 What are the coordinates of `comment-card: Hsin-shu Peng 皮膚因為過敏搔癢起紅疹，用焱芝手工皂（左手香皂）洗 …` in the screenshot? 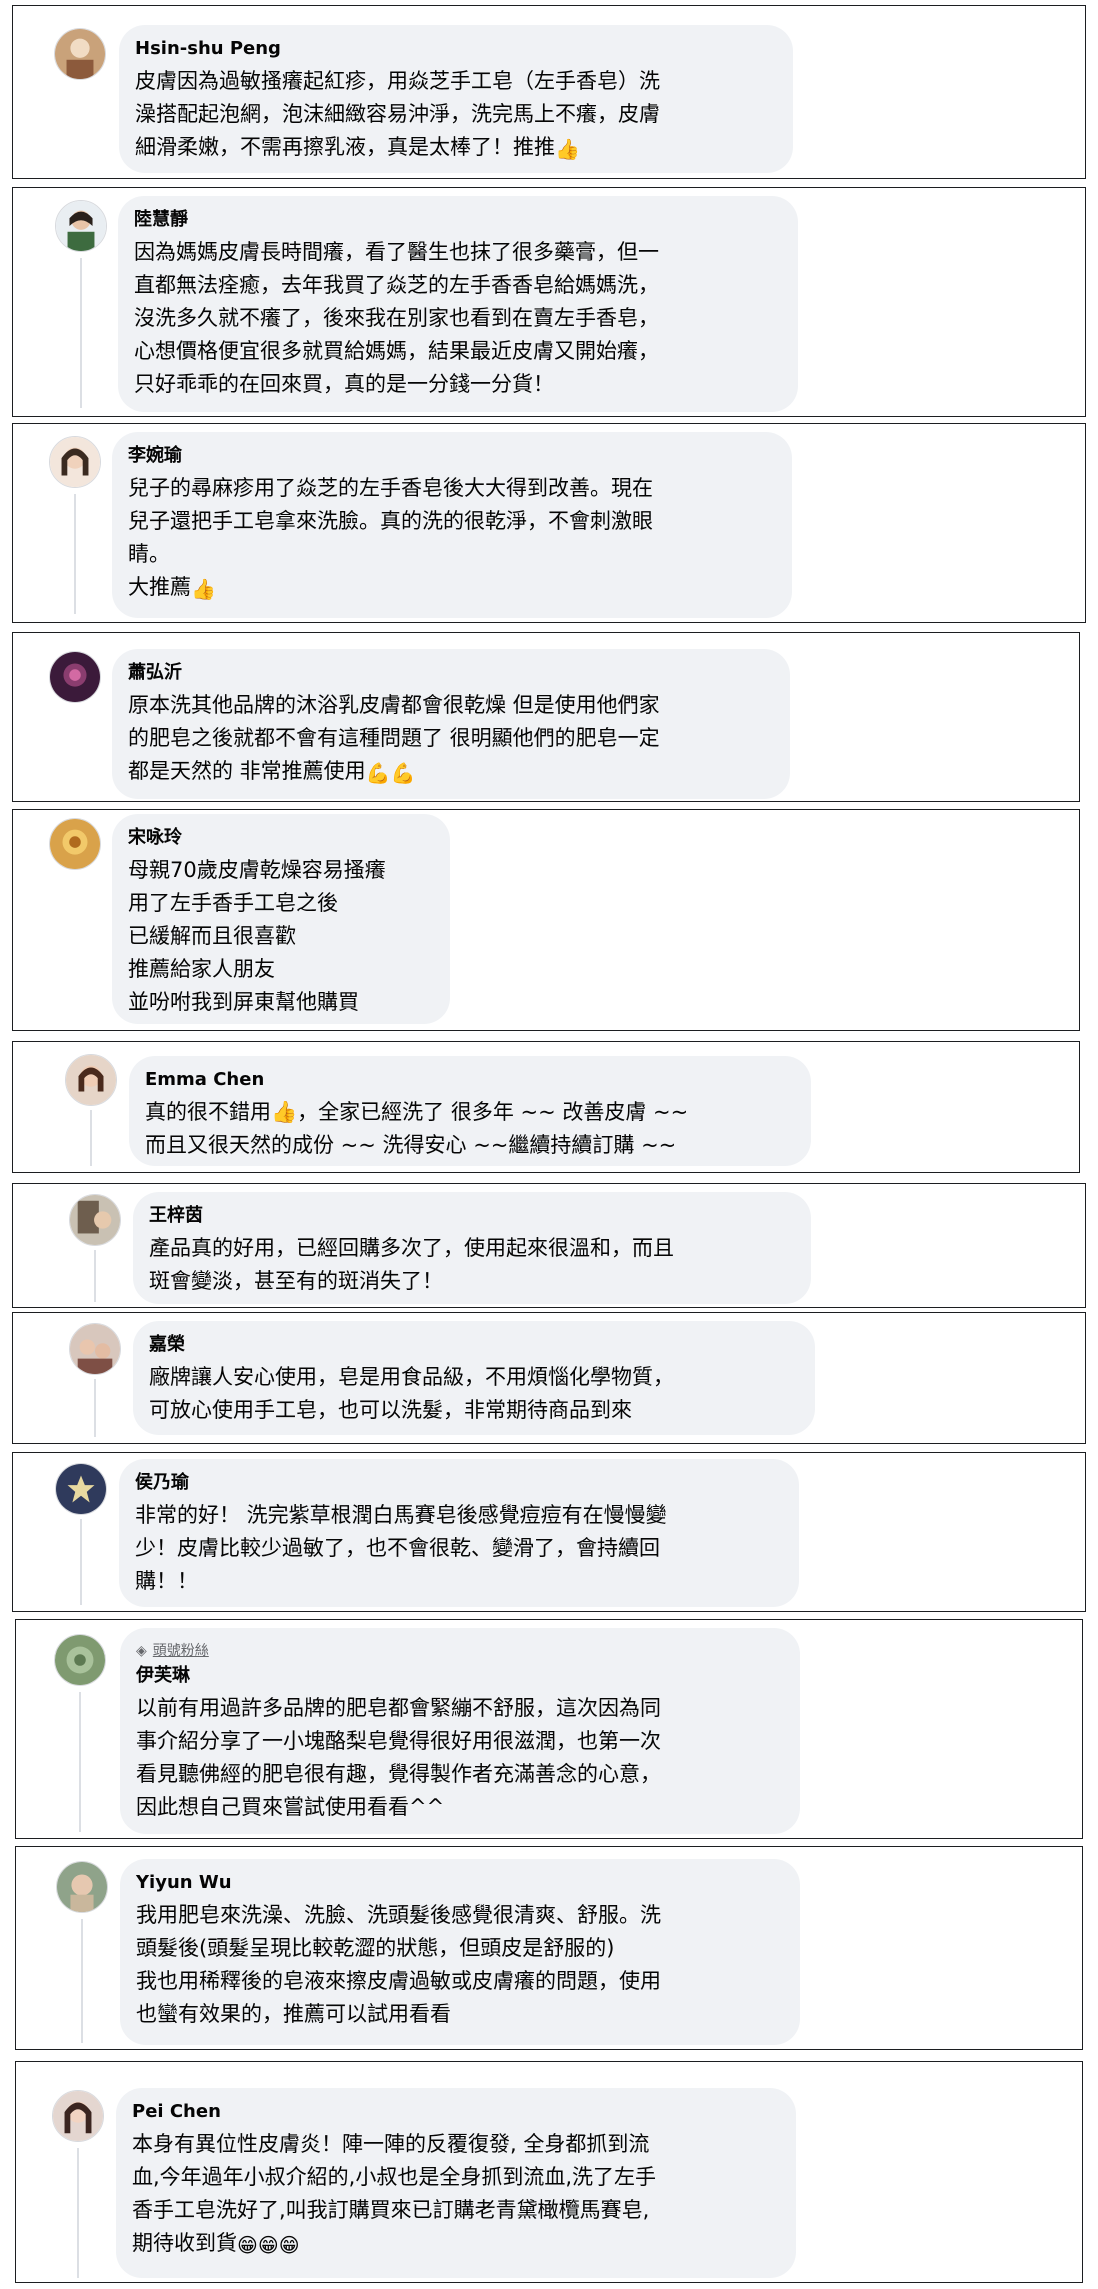 It's located at (549, 92).